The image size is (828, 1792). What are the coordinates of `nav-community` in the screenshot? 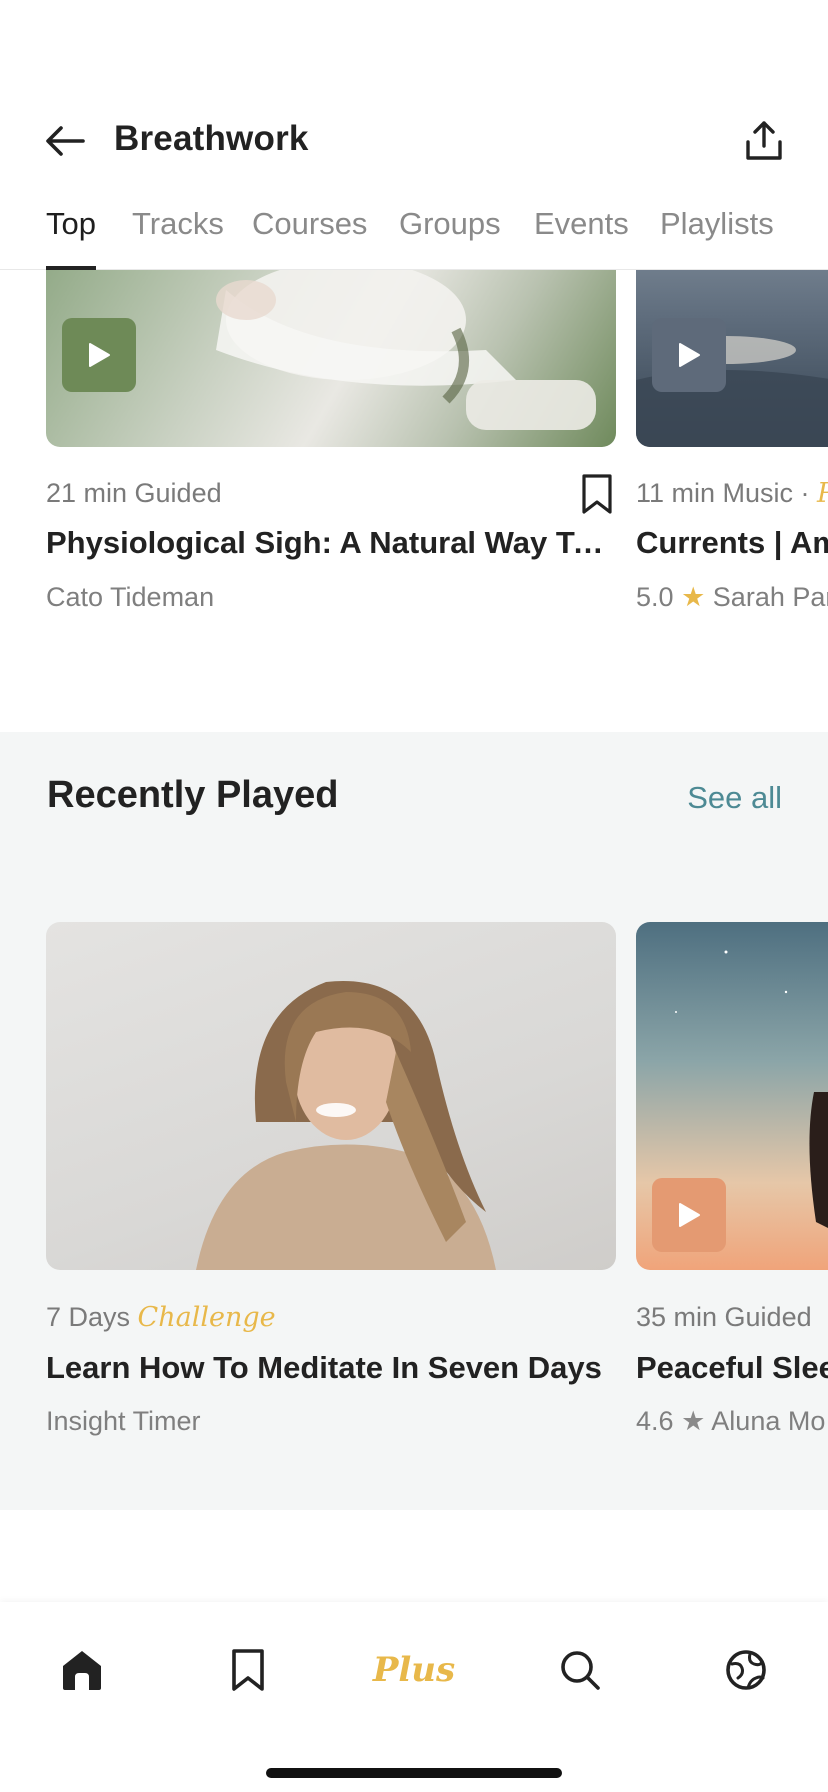 It's located at (746, 1670).